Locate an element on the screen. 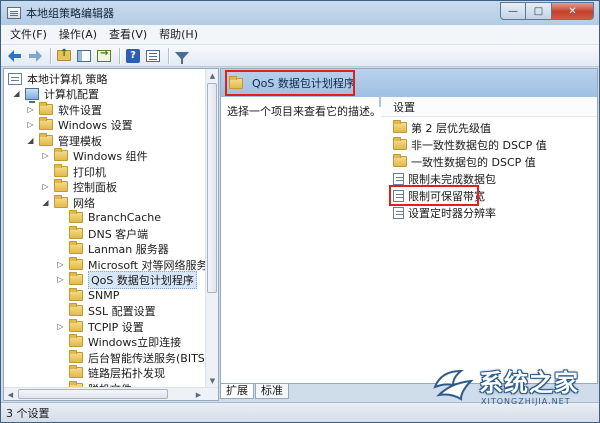 This screenshot has height=423, width=600. tree-item-printers: 打印机 is located at coordinates (73, 171).